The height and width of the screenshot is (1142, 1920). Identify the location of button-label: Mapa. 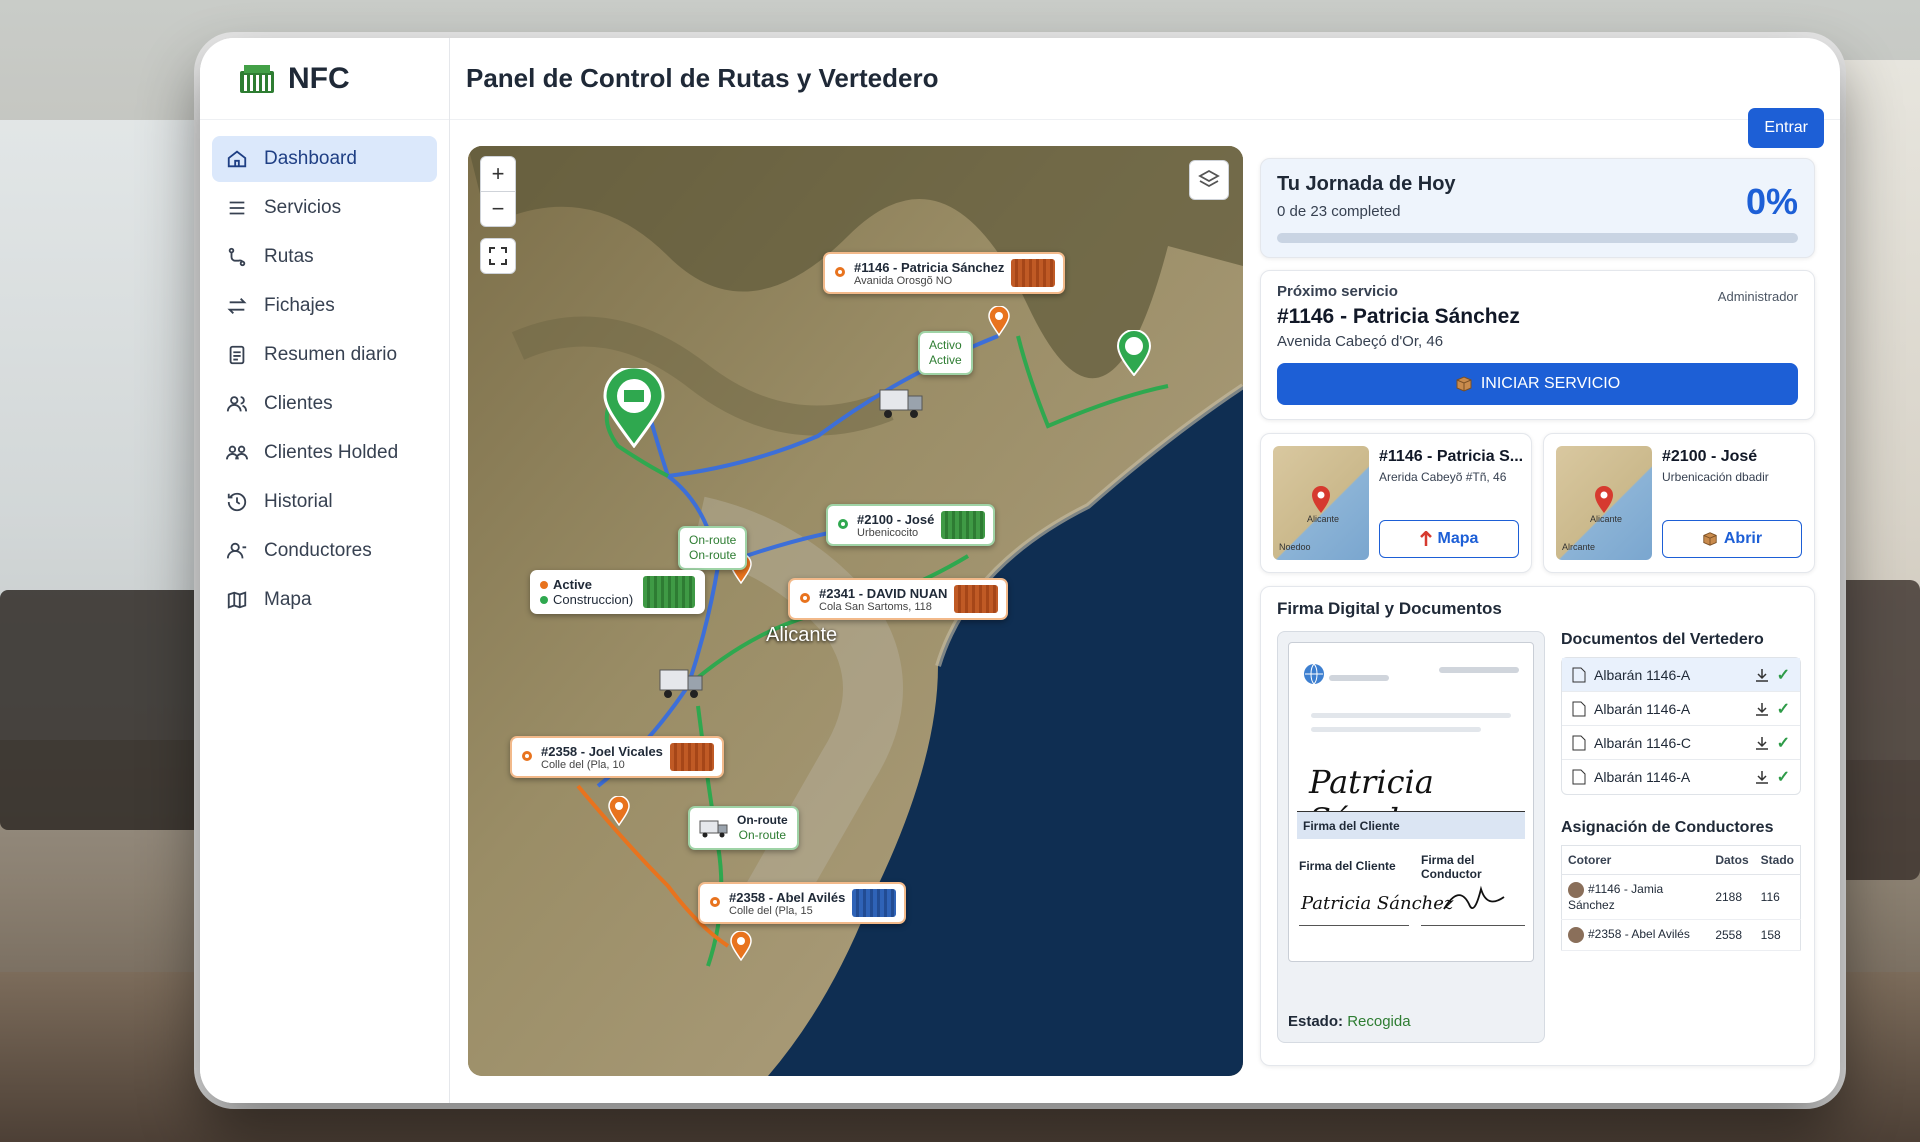
(1458, 538).